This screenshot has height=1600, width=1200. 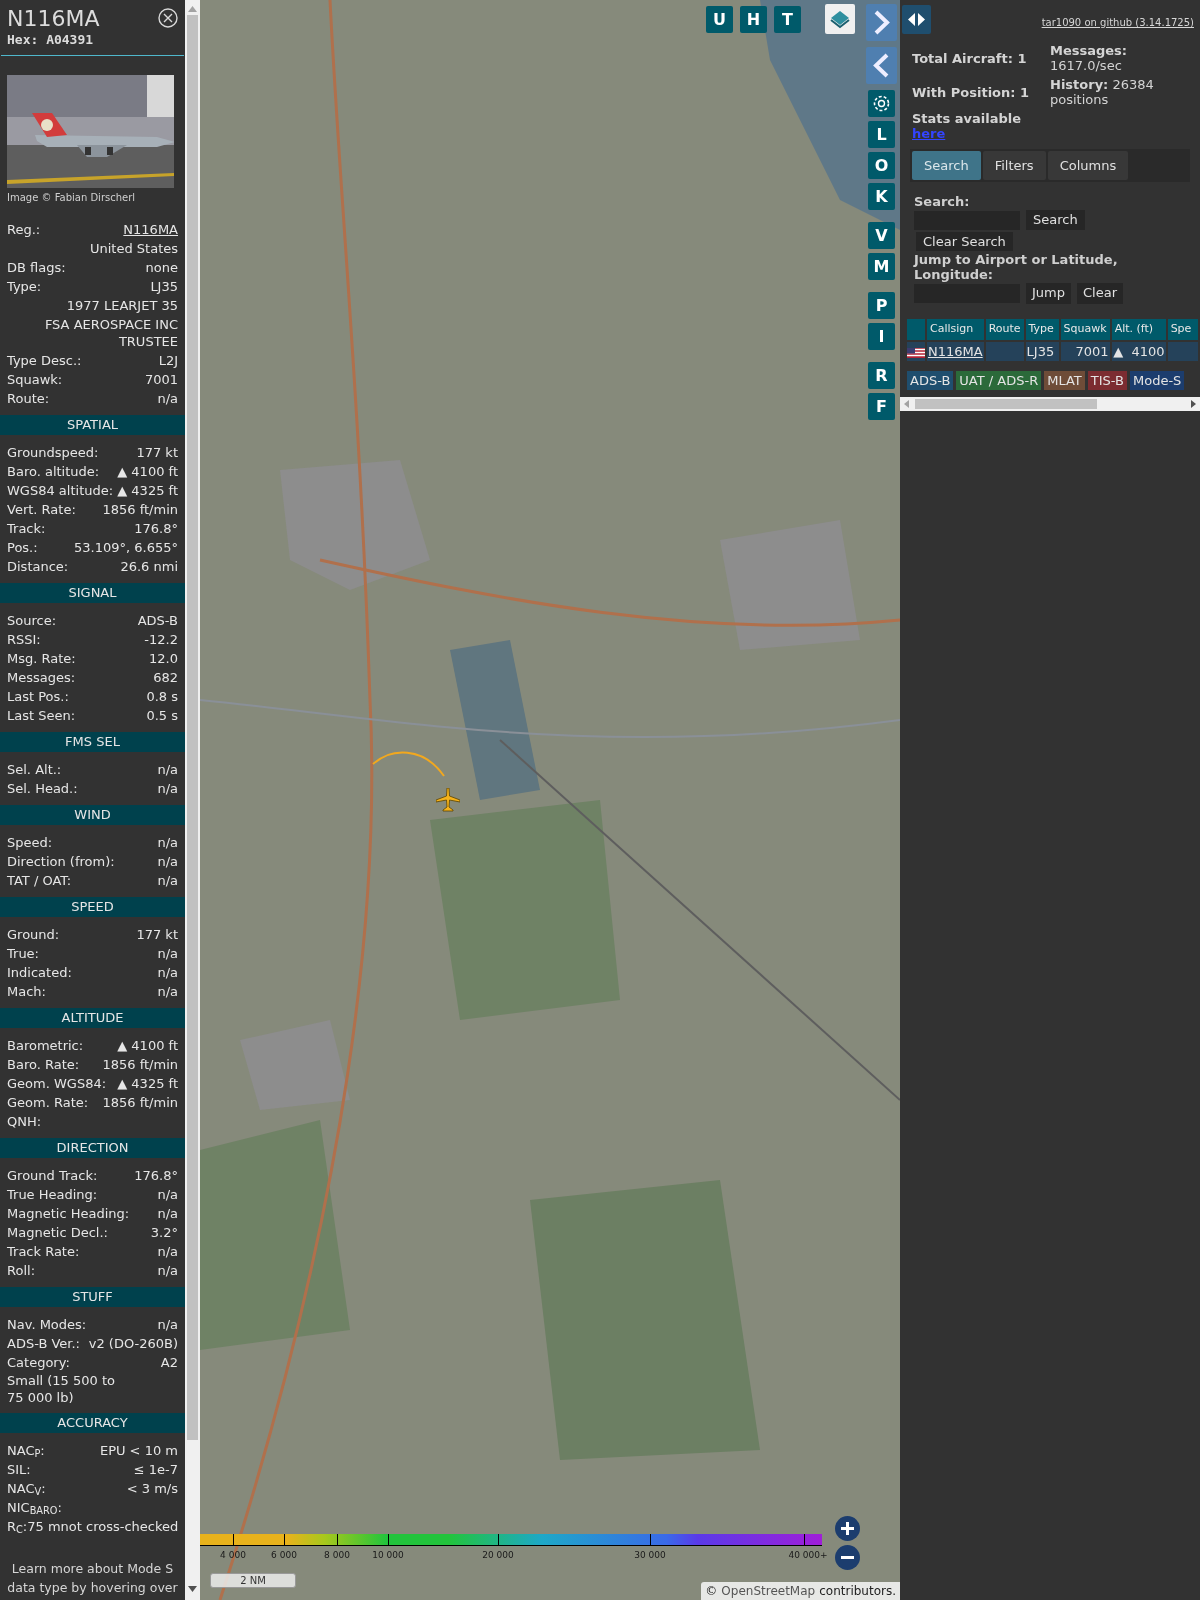 I want to click on field-label: Track:, so click(x=26, y=529).